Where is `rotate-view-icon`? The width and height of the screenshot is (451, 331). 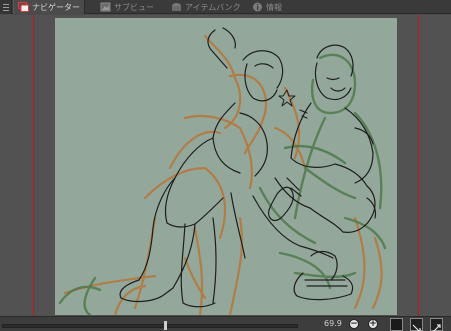 rotate-view-icon is located at coordinates (436, 324).